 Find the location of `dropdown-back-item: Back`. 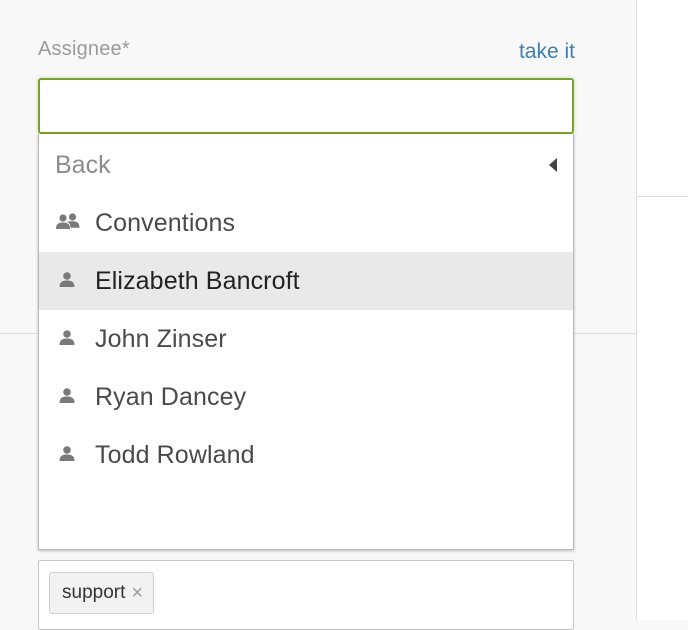

dropdown-back-item: Back is located at coordinates (306, 165).